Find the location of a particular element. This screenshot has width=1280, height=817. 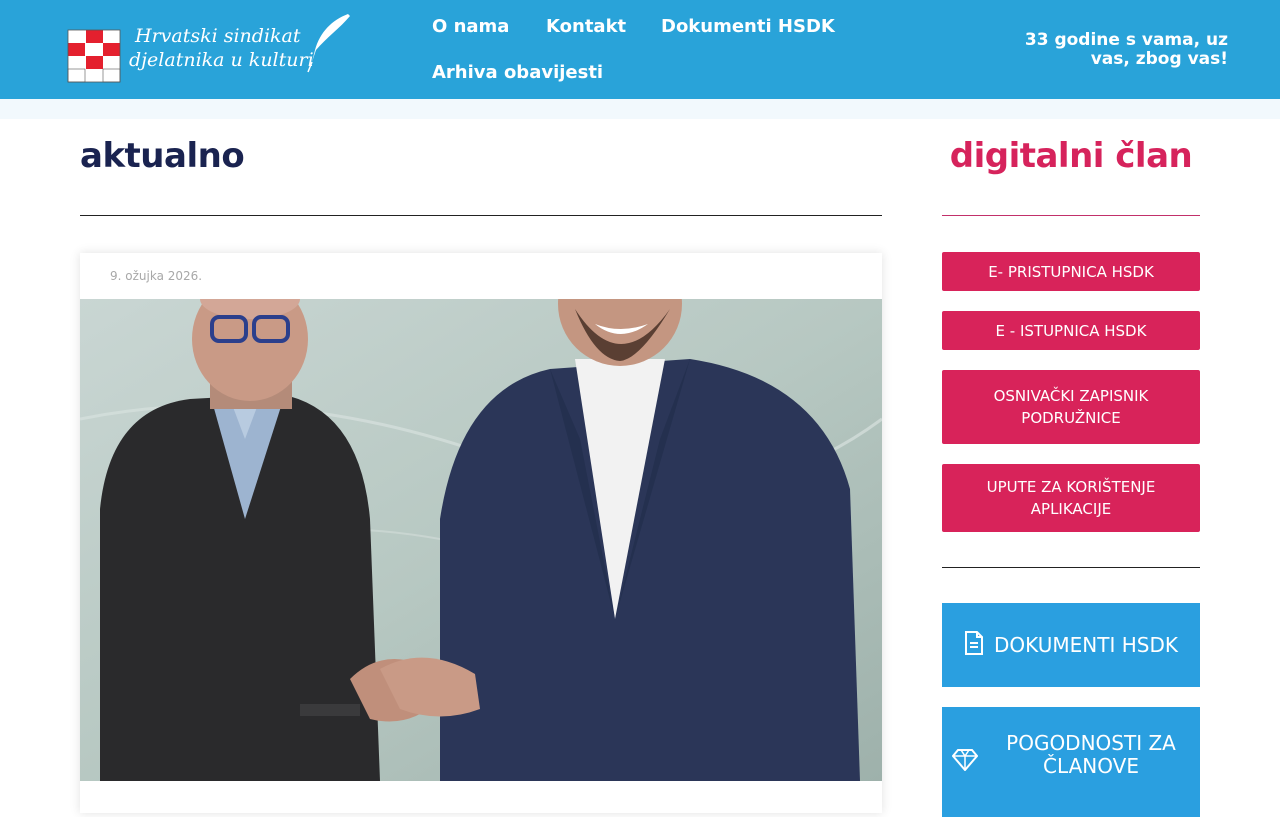

nav-item-o-nama: O nama is located at coordinates (470, 26).